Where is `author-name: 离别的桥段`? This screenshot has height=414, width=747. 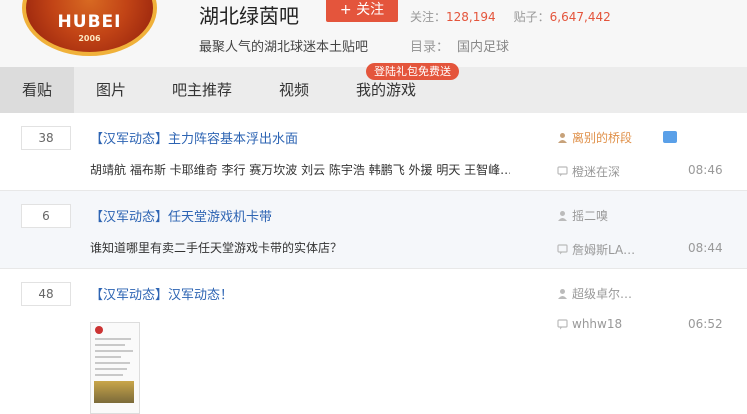
author-name: 离别的桥段 is located at coordinates (602, 137).